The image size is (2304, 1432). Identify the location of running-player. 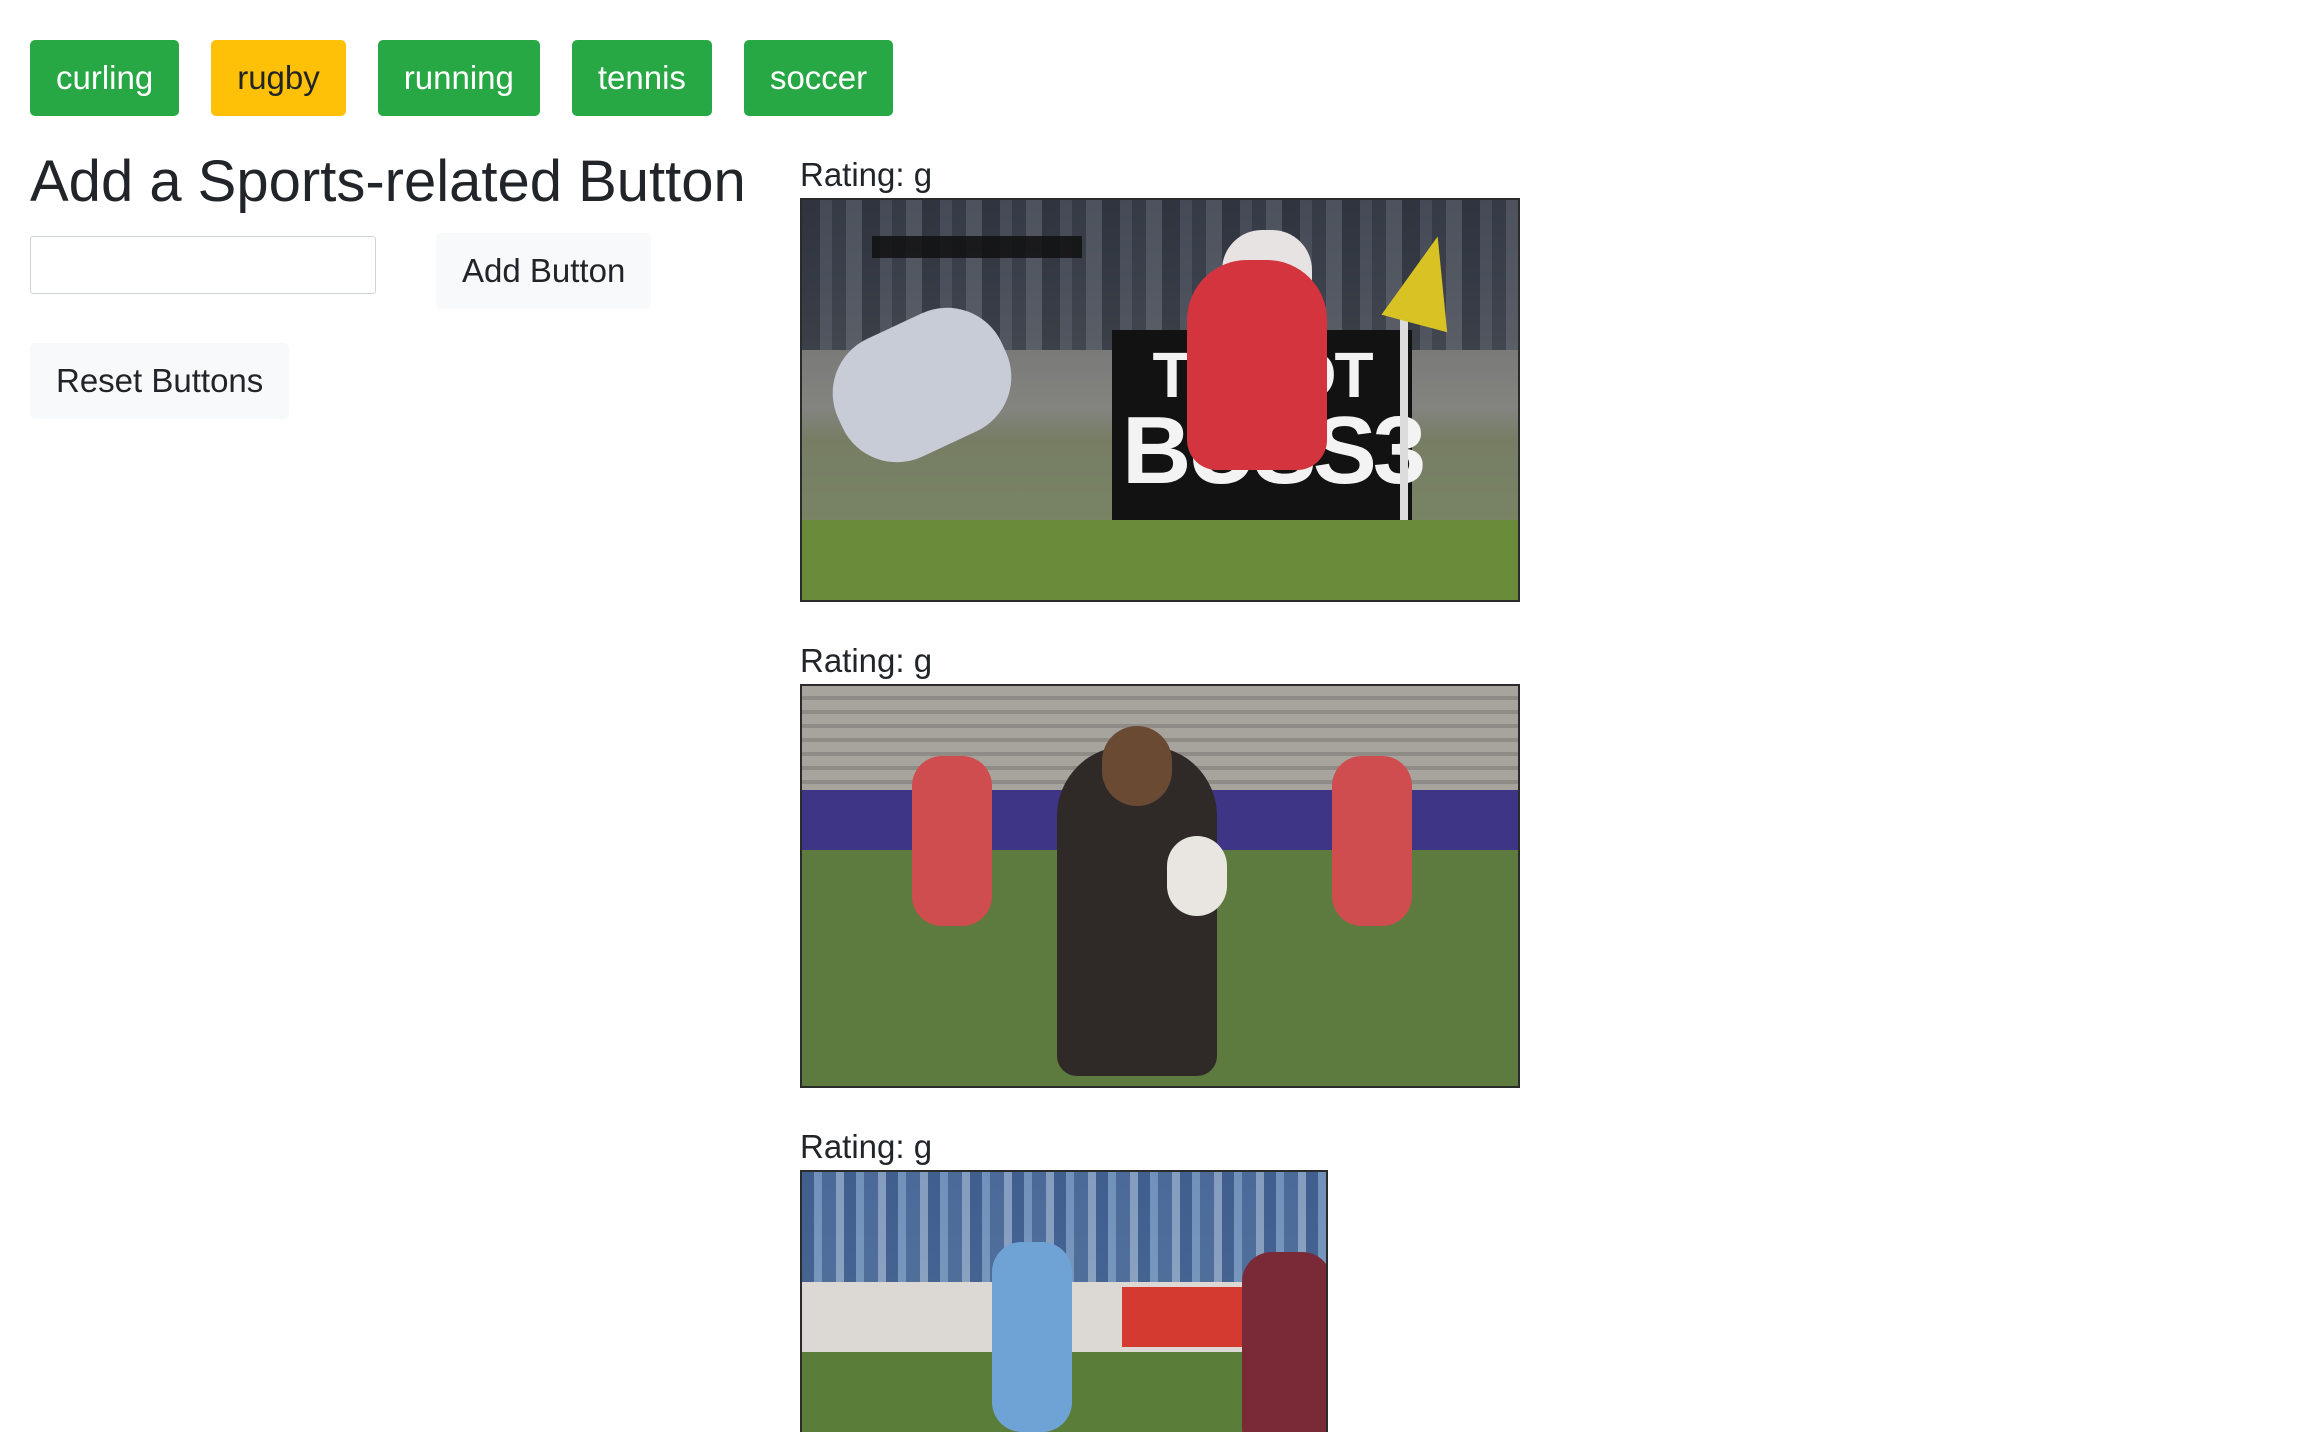
(1257, 365).